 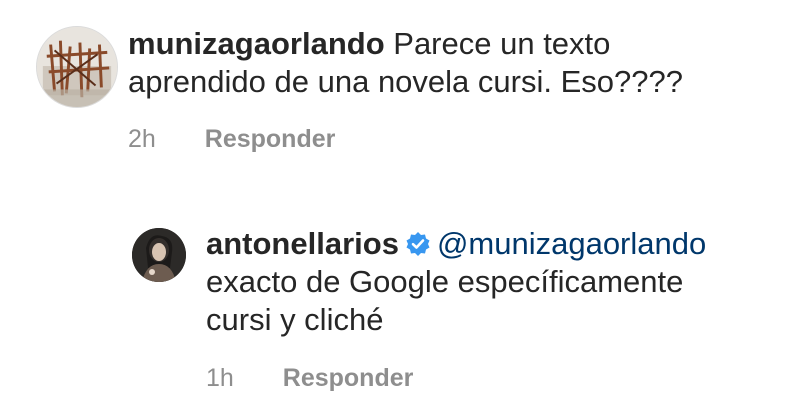 I want to click on verified-badge-icon, so click(x=418, y=244).